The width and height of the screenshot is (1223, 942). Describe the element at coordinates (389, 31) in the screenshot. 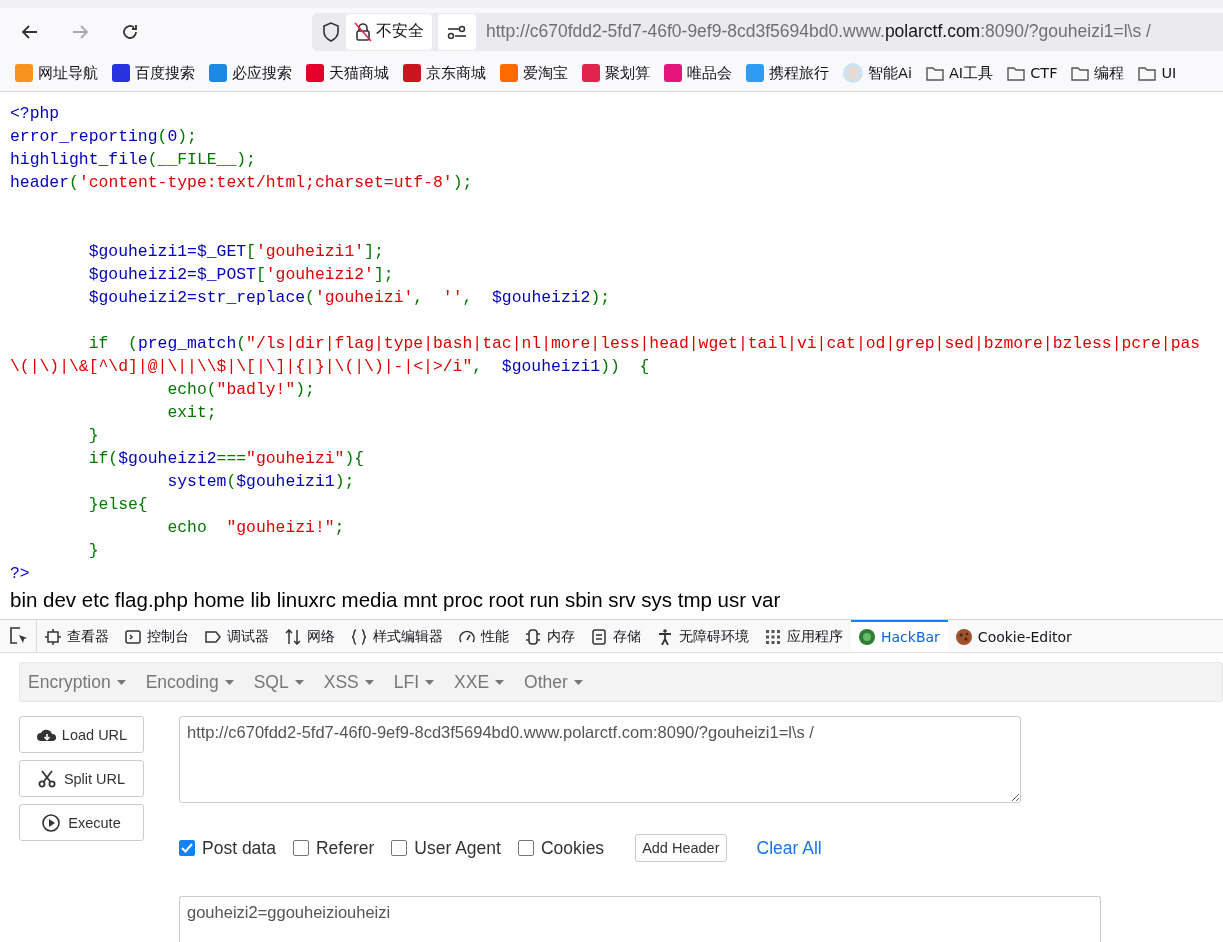

I see `security-indicator: 不安全` at that location.